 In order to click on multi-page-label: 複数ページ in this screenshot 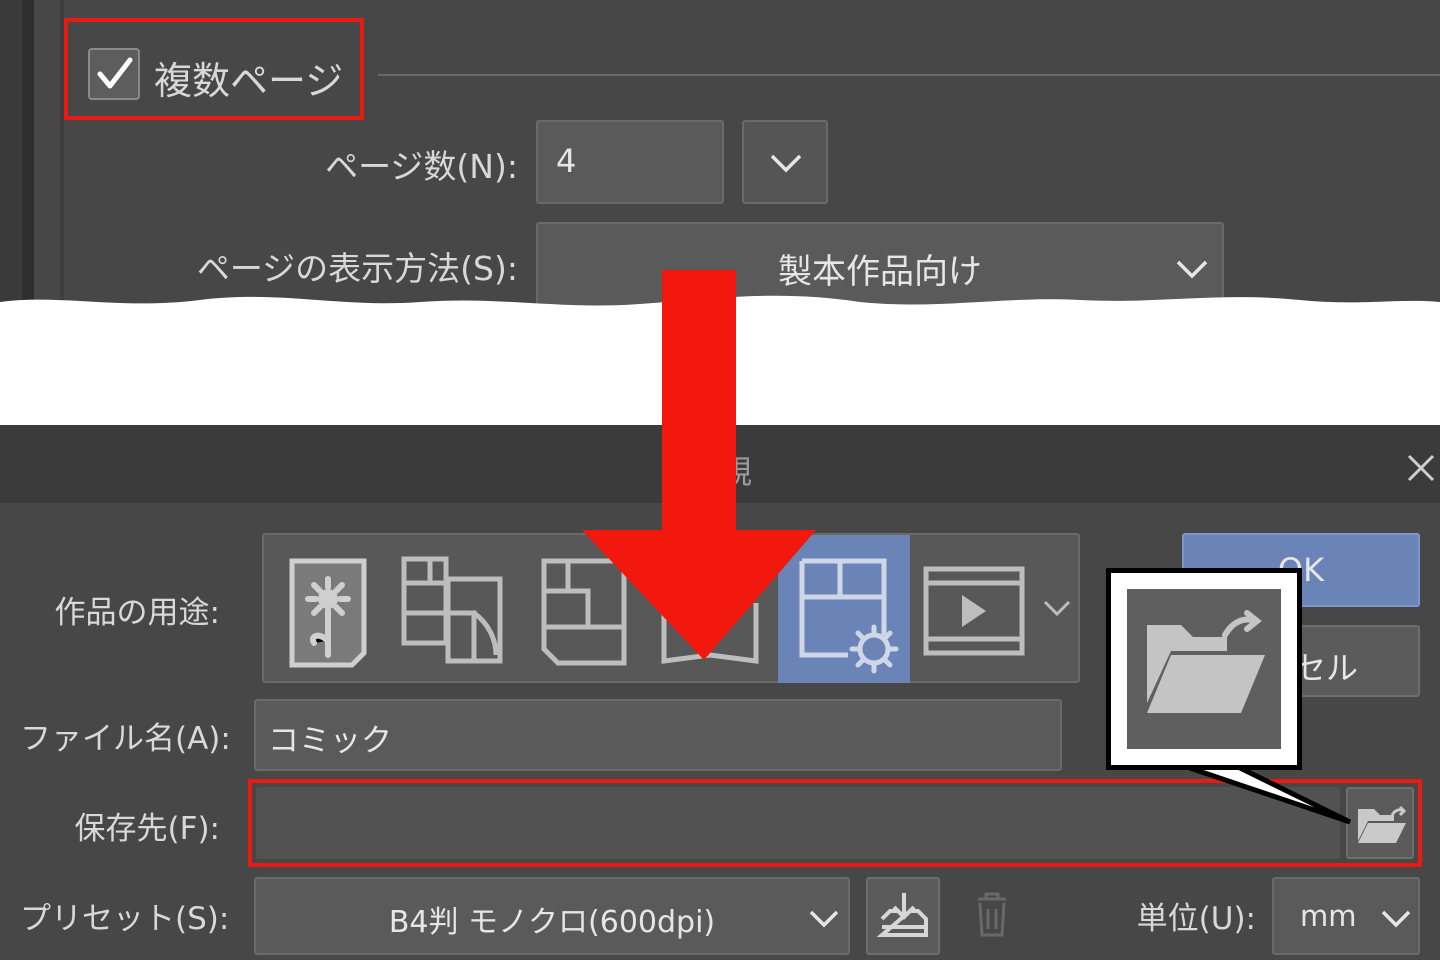, I will do `click(249, 81)`.